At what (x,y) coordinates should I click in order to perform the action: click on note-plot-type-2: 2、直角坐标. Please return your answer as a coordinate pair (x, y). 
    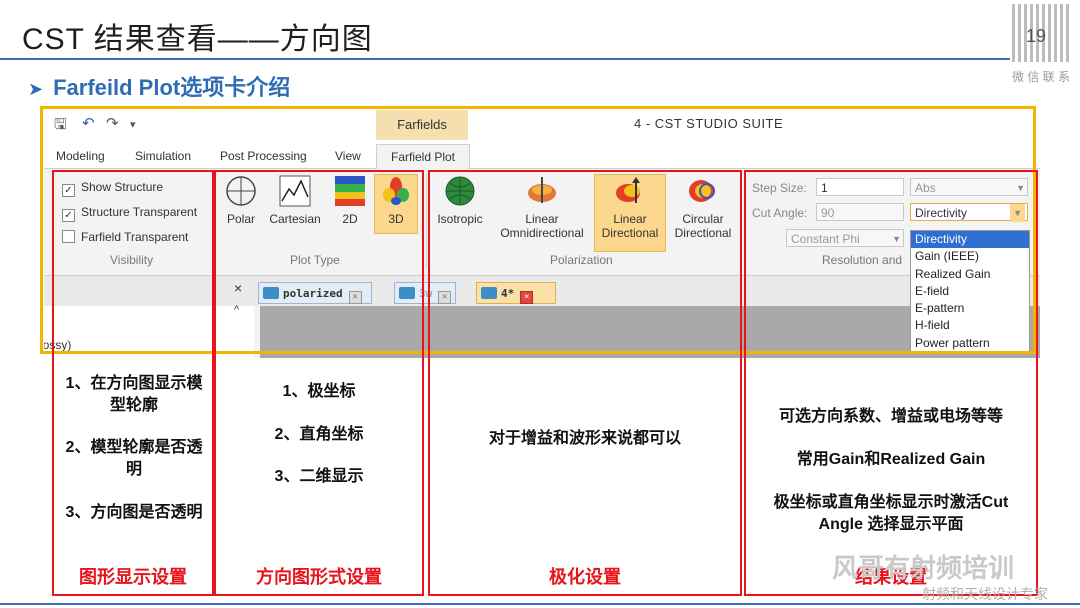
    Looking at the image, I should click on (319, 434).